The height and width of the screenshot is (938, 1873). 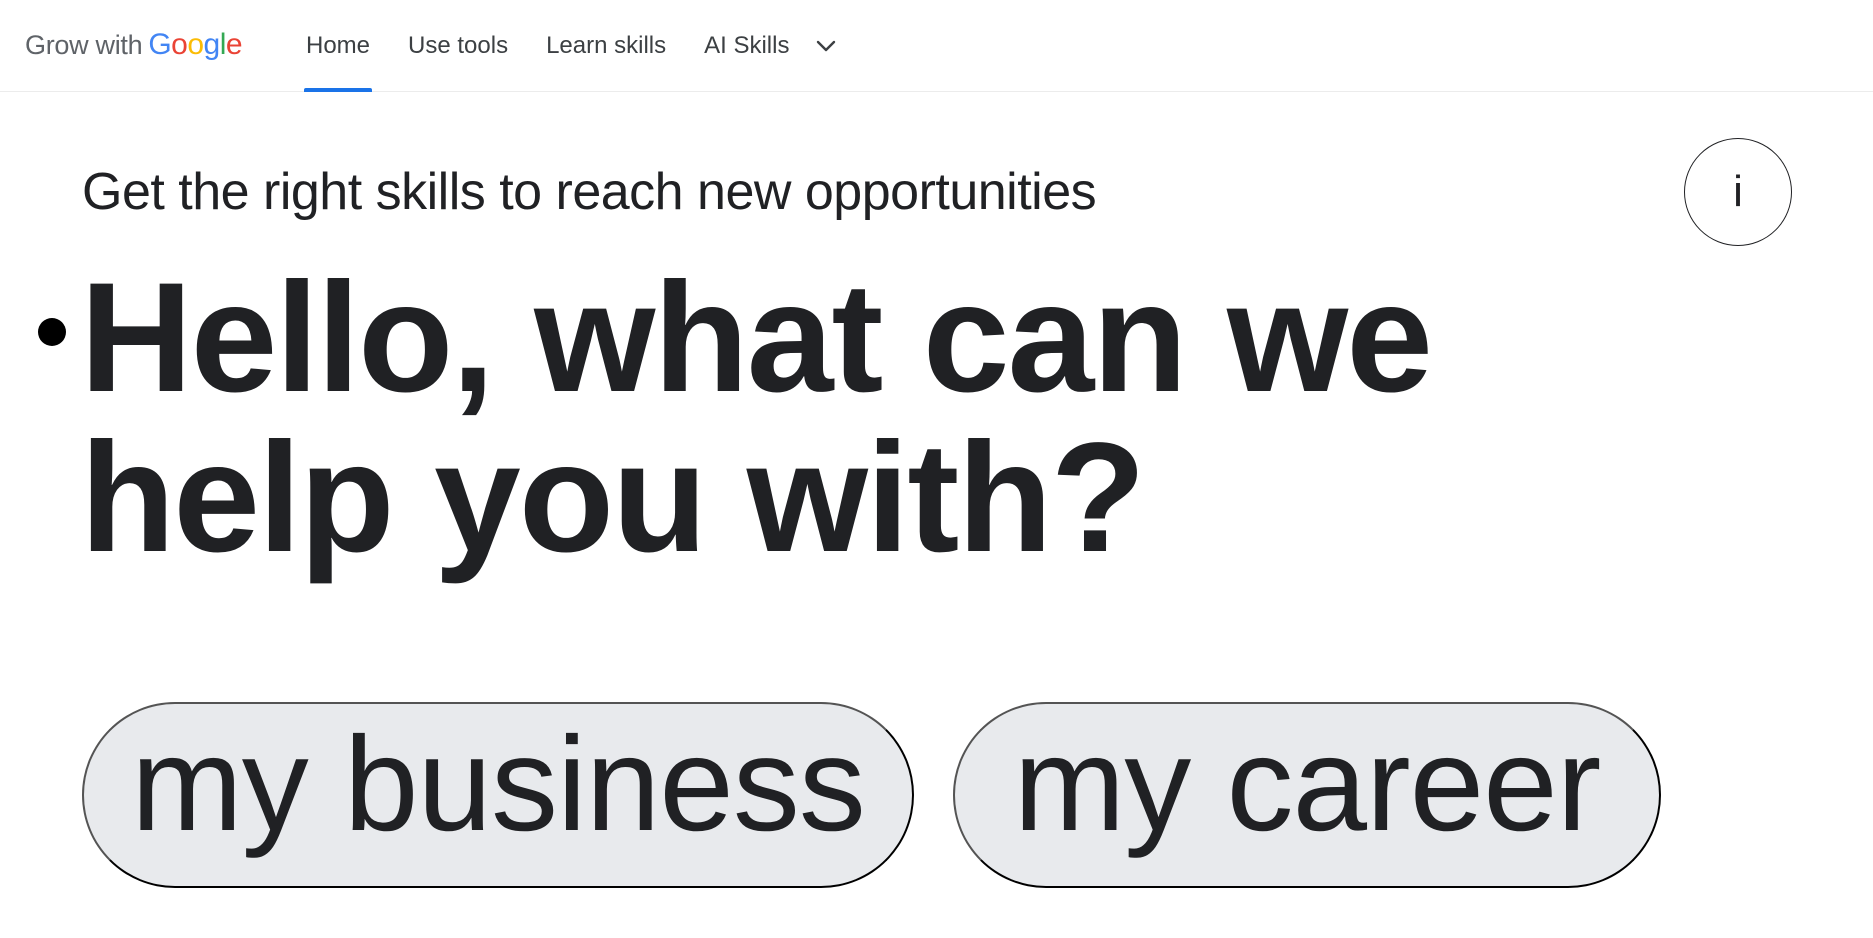 I want to click on my-career-chip: my career, so click(x=1307, y=795).